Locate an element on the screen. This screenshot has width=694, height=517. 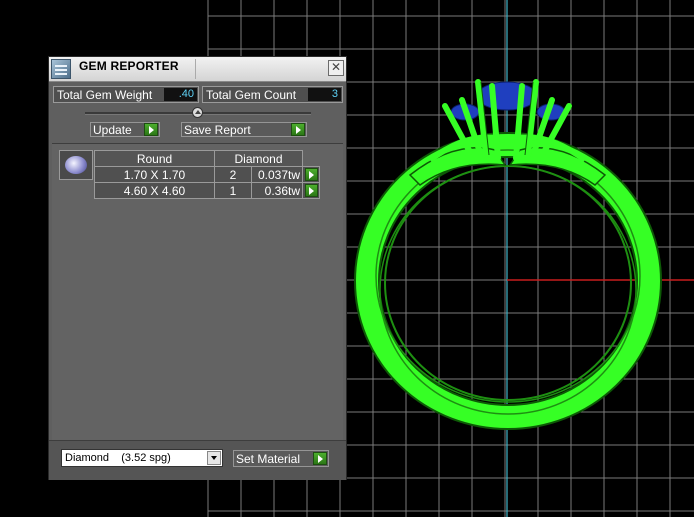
total-gem-weight-label: Total Gem Weight is located at coordinates (105, 95).